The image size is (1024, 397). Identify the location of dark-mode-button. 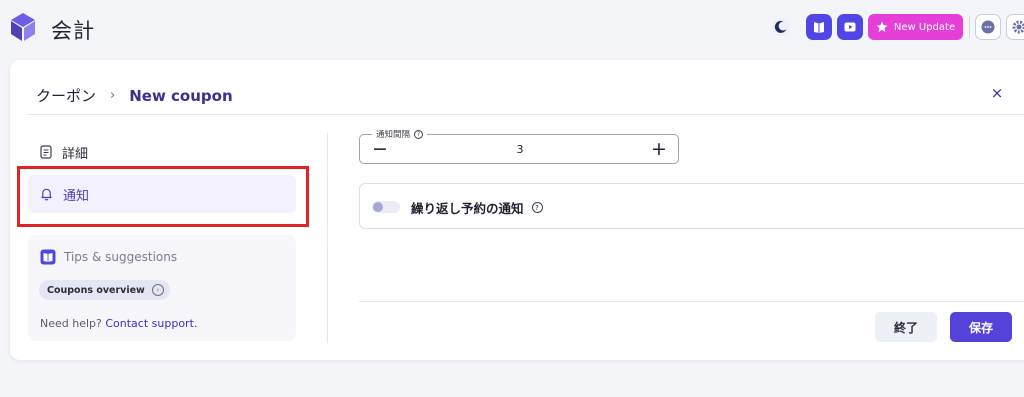
(781, 27).